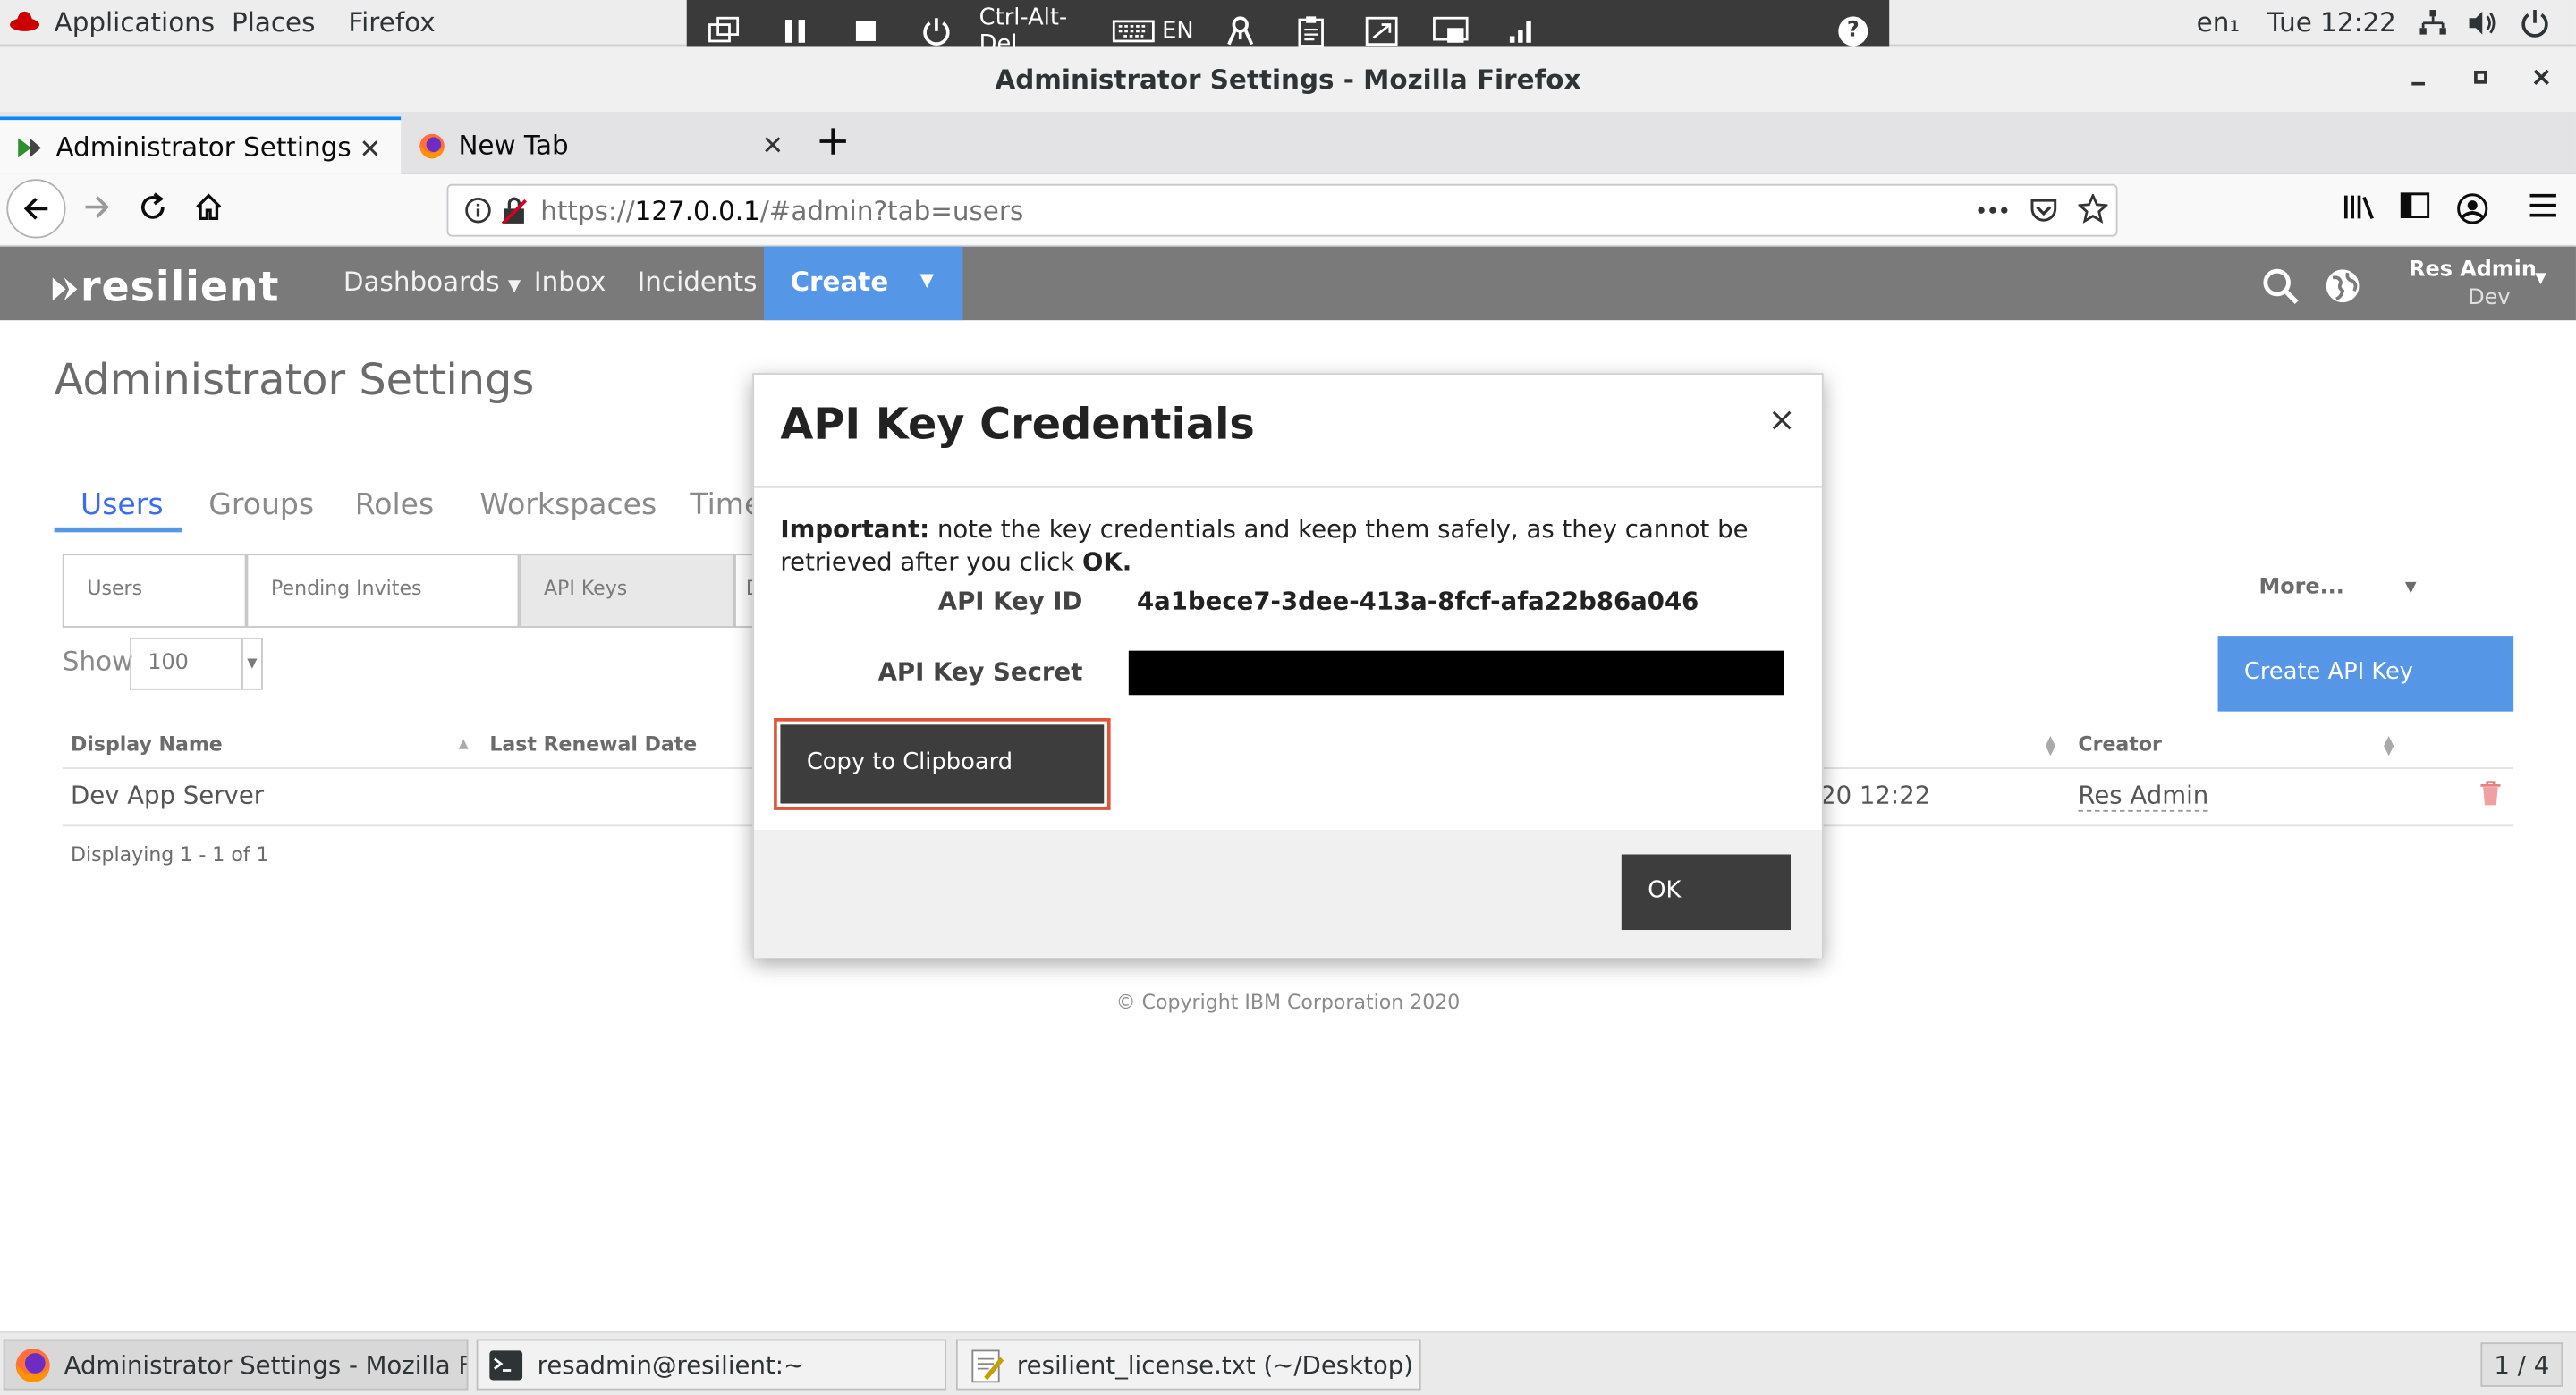 This screenshot has height=1395, width=2576. What do you see at coordinates (153, 210) in the screenshot?
I see `reload-icon` at bounding box center [153, 210].